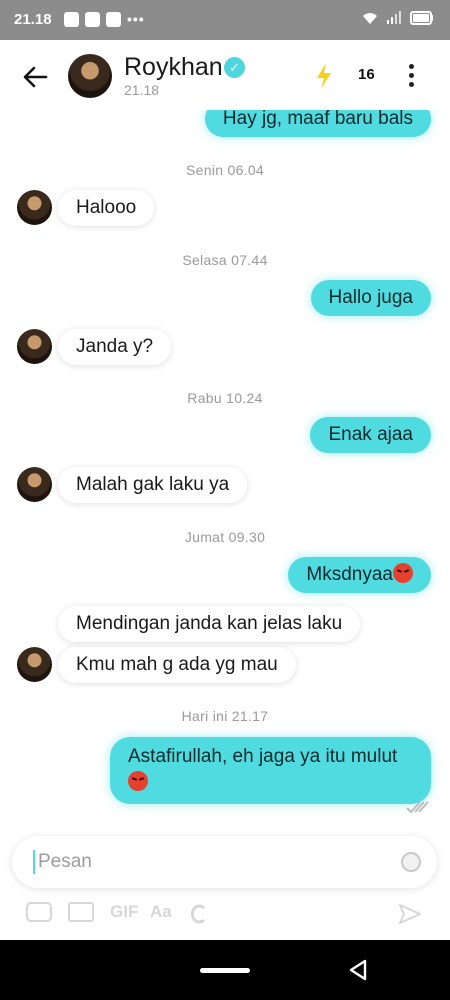 This screenshot has height=1000, width=450. I want to click on chat-header: Roykhan ✓ 21.18 16, so click(225, 75).